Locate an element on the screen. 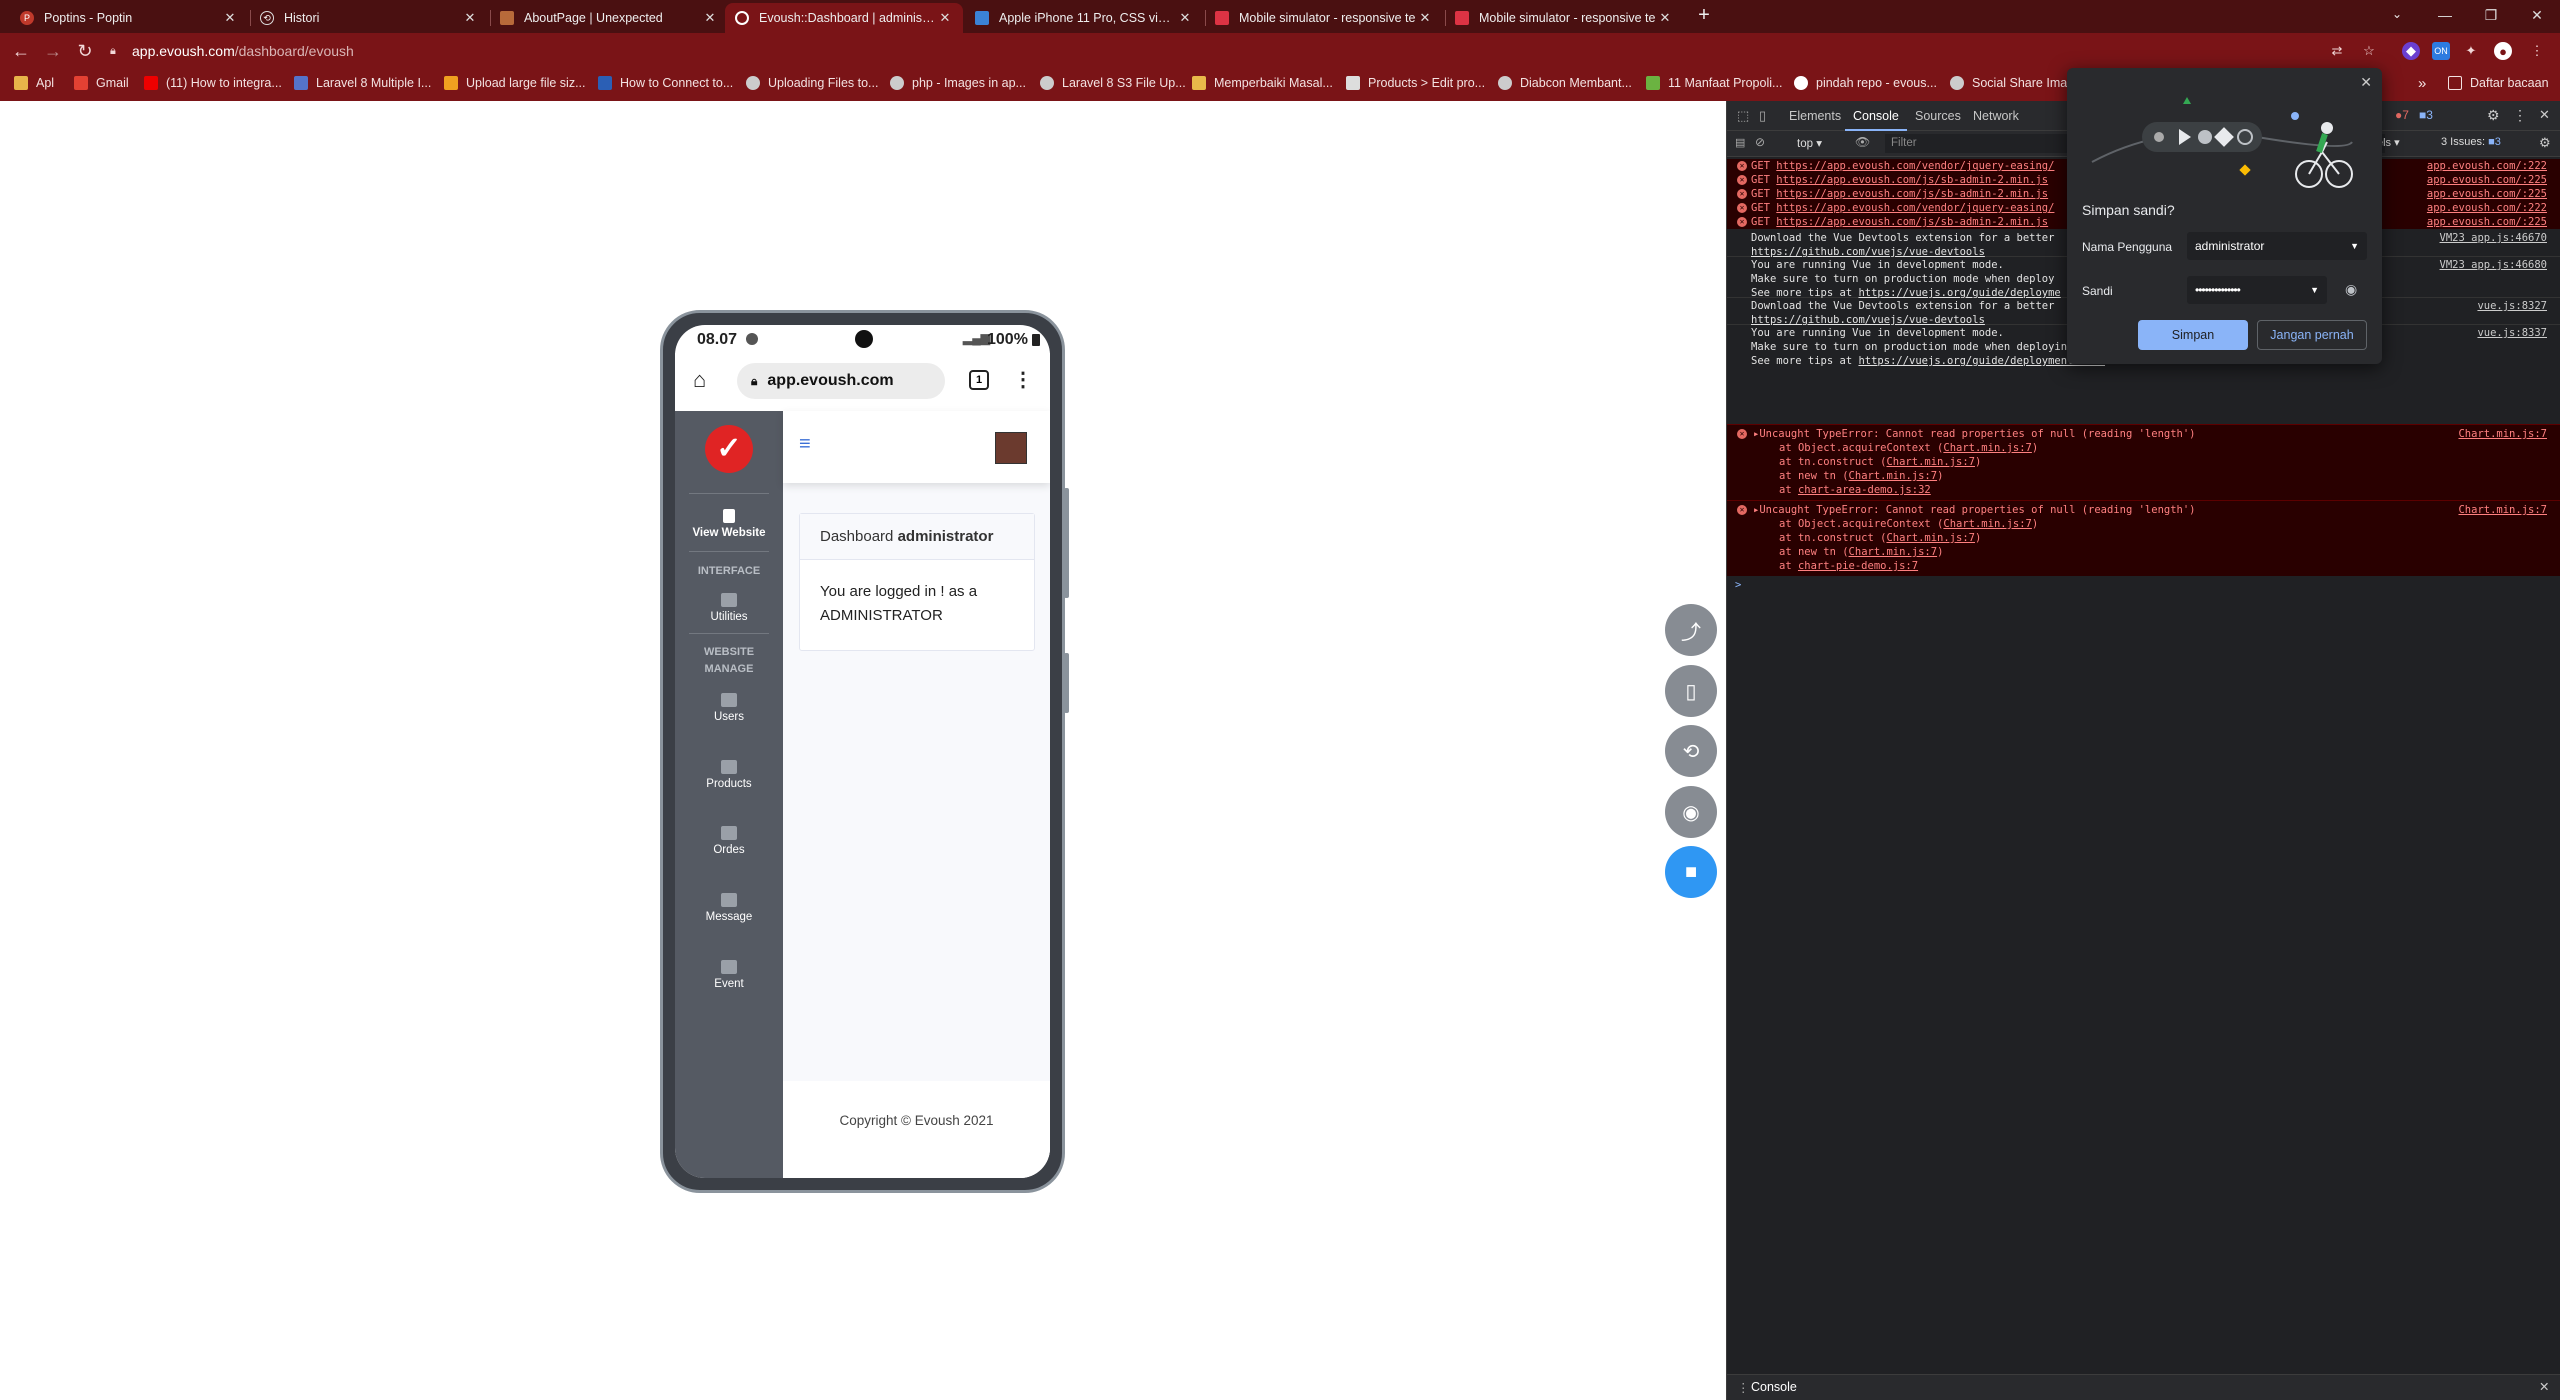  source-link: vue.js:8337 is located at coordinates (2512, 333).